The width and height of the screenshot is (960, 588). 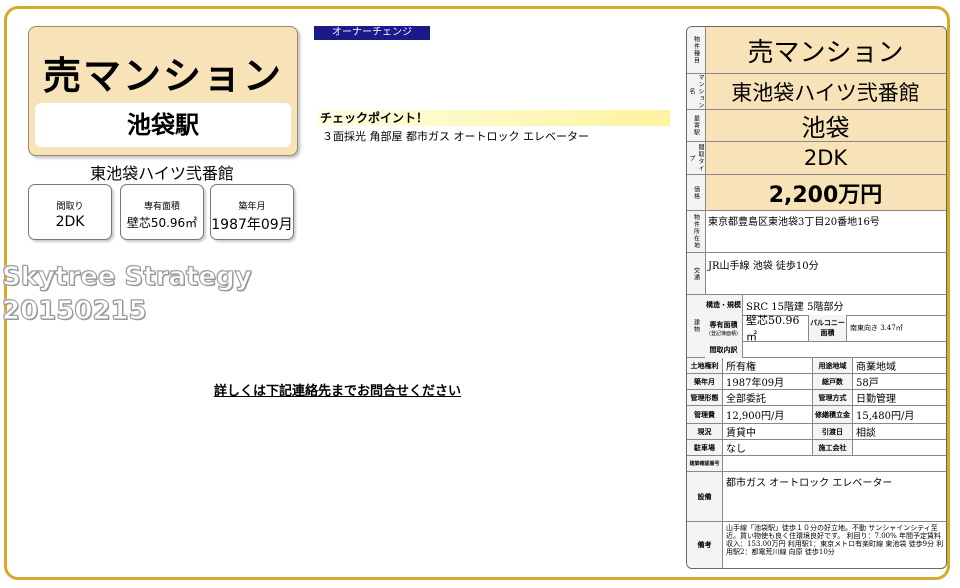 What do you see at coordinates (876, 367) in the screenshot?
I see `zoning-value: 商業地域` at bounding box center [876, 367].